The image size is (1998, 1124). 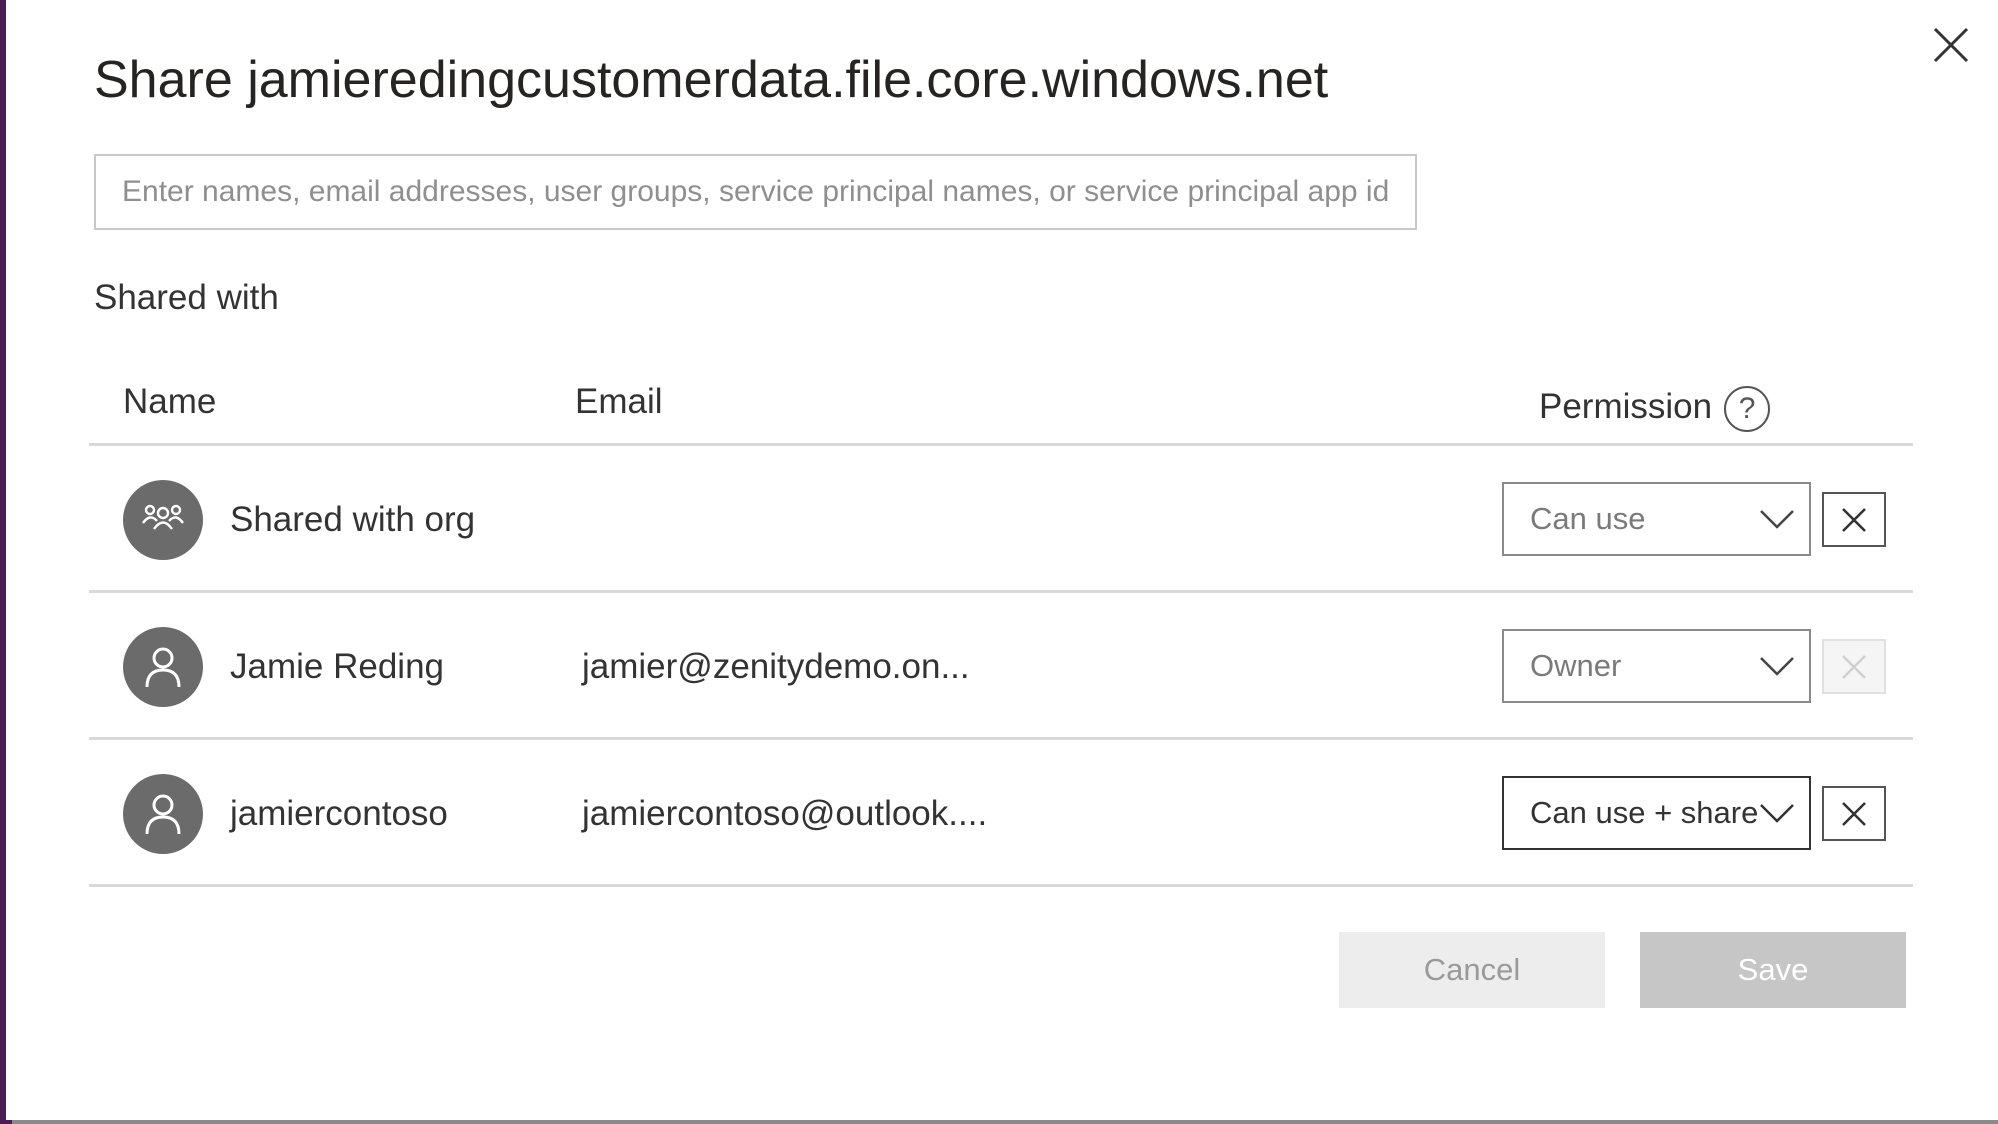 I want to click on permission-dropdown: Can use, so click(x=1656, y=519).